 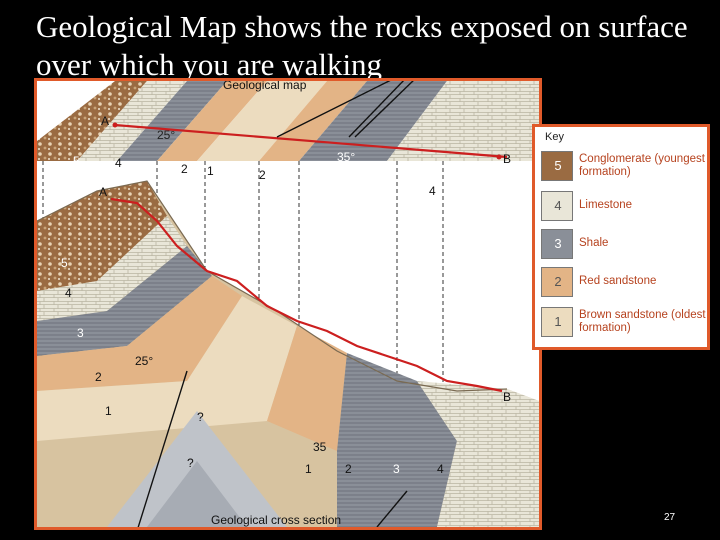 I want to click on point-a-block-label: A, so click(x=103, y=192).